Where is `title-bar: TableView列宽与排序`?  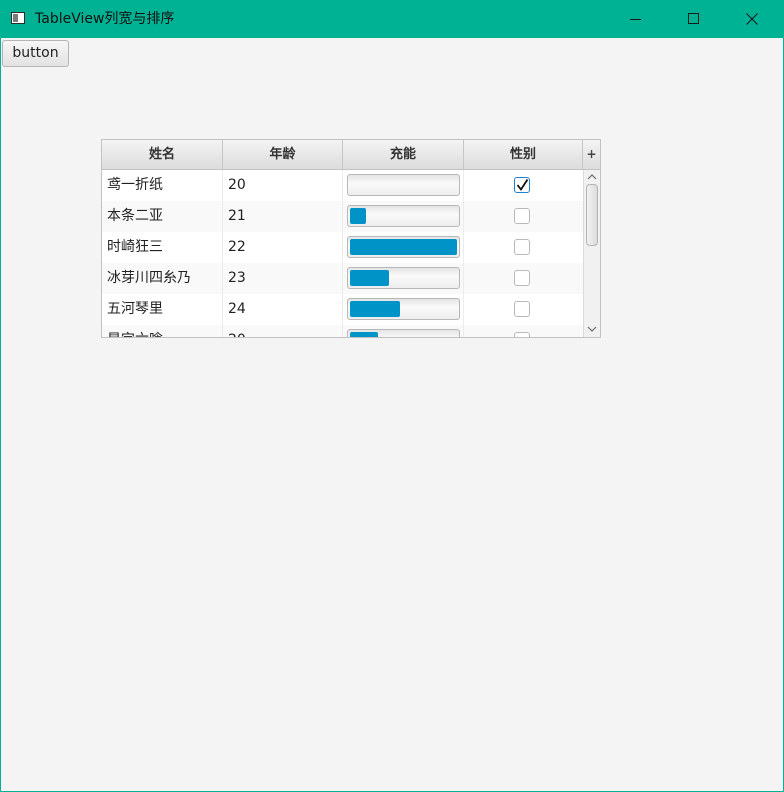 title-bar: TableView列宽与排序 is located at coordinates (392, 19).